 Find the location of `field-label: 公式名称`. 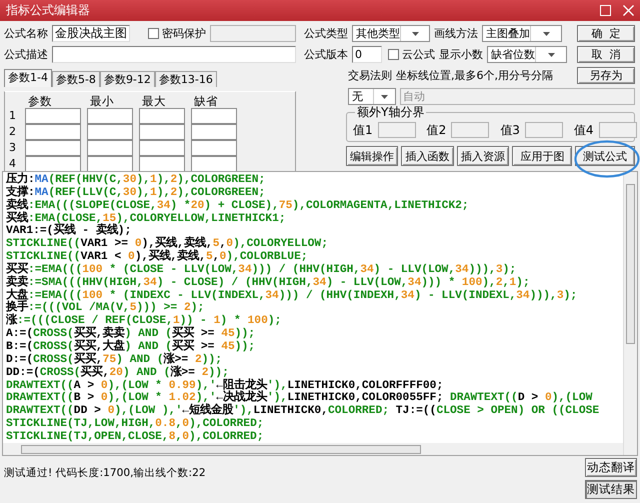

field-label: 公式名称 is located at coordinates (26, 34).